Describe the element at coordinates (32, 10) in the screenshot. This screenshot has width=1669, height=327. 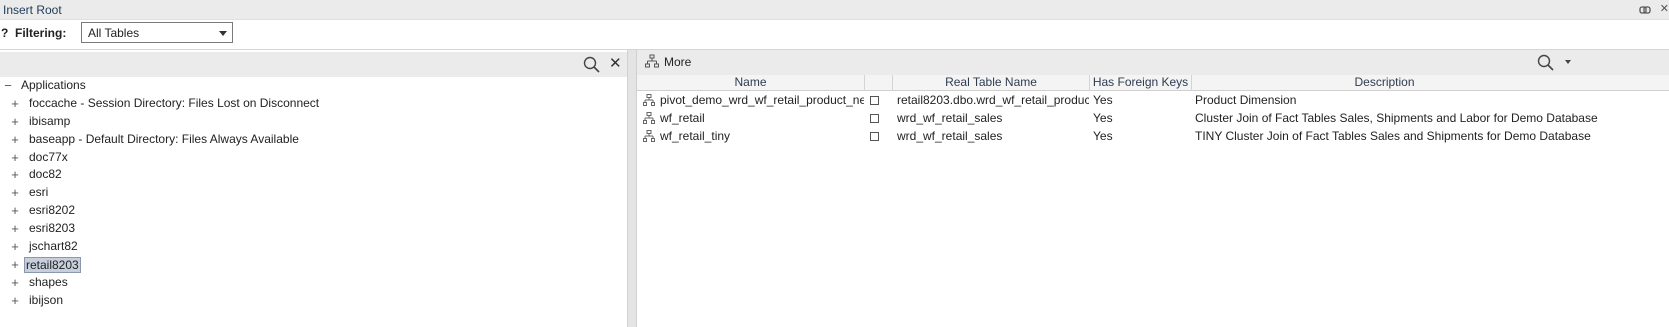
I see `window-title: Insert Root` at that location.